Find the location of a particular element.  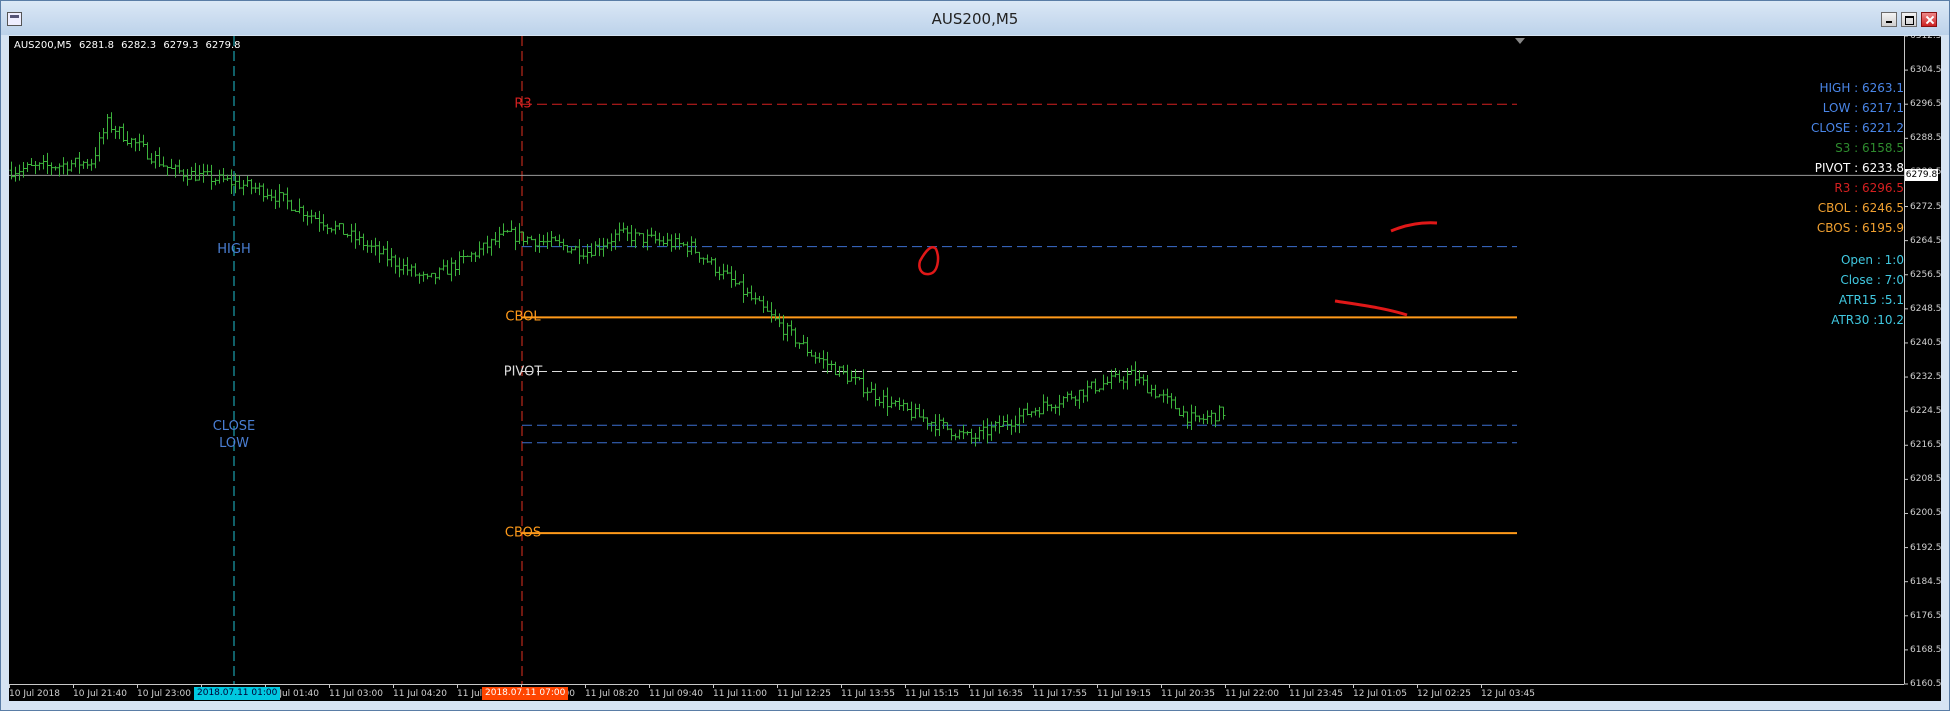

symbol-info: AUS200,M5 6281.8 6282.3 6279.3 6279.8 is located at coordinates (129, 45).